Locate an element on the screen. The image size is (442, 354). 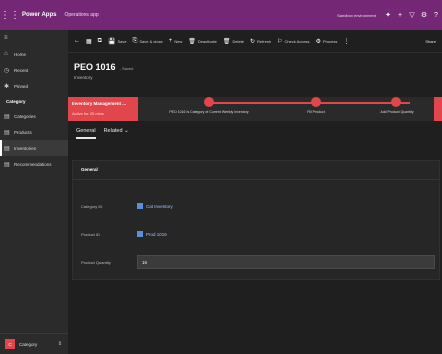
flag-icon: ⚐ is located at coordinates (280, 41).